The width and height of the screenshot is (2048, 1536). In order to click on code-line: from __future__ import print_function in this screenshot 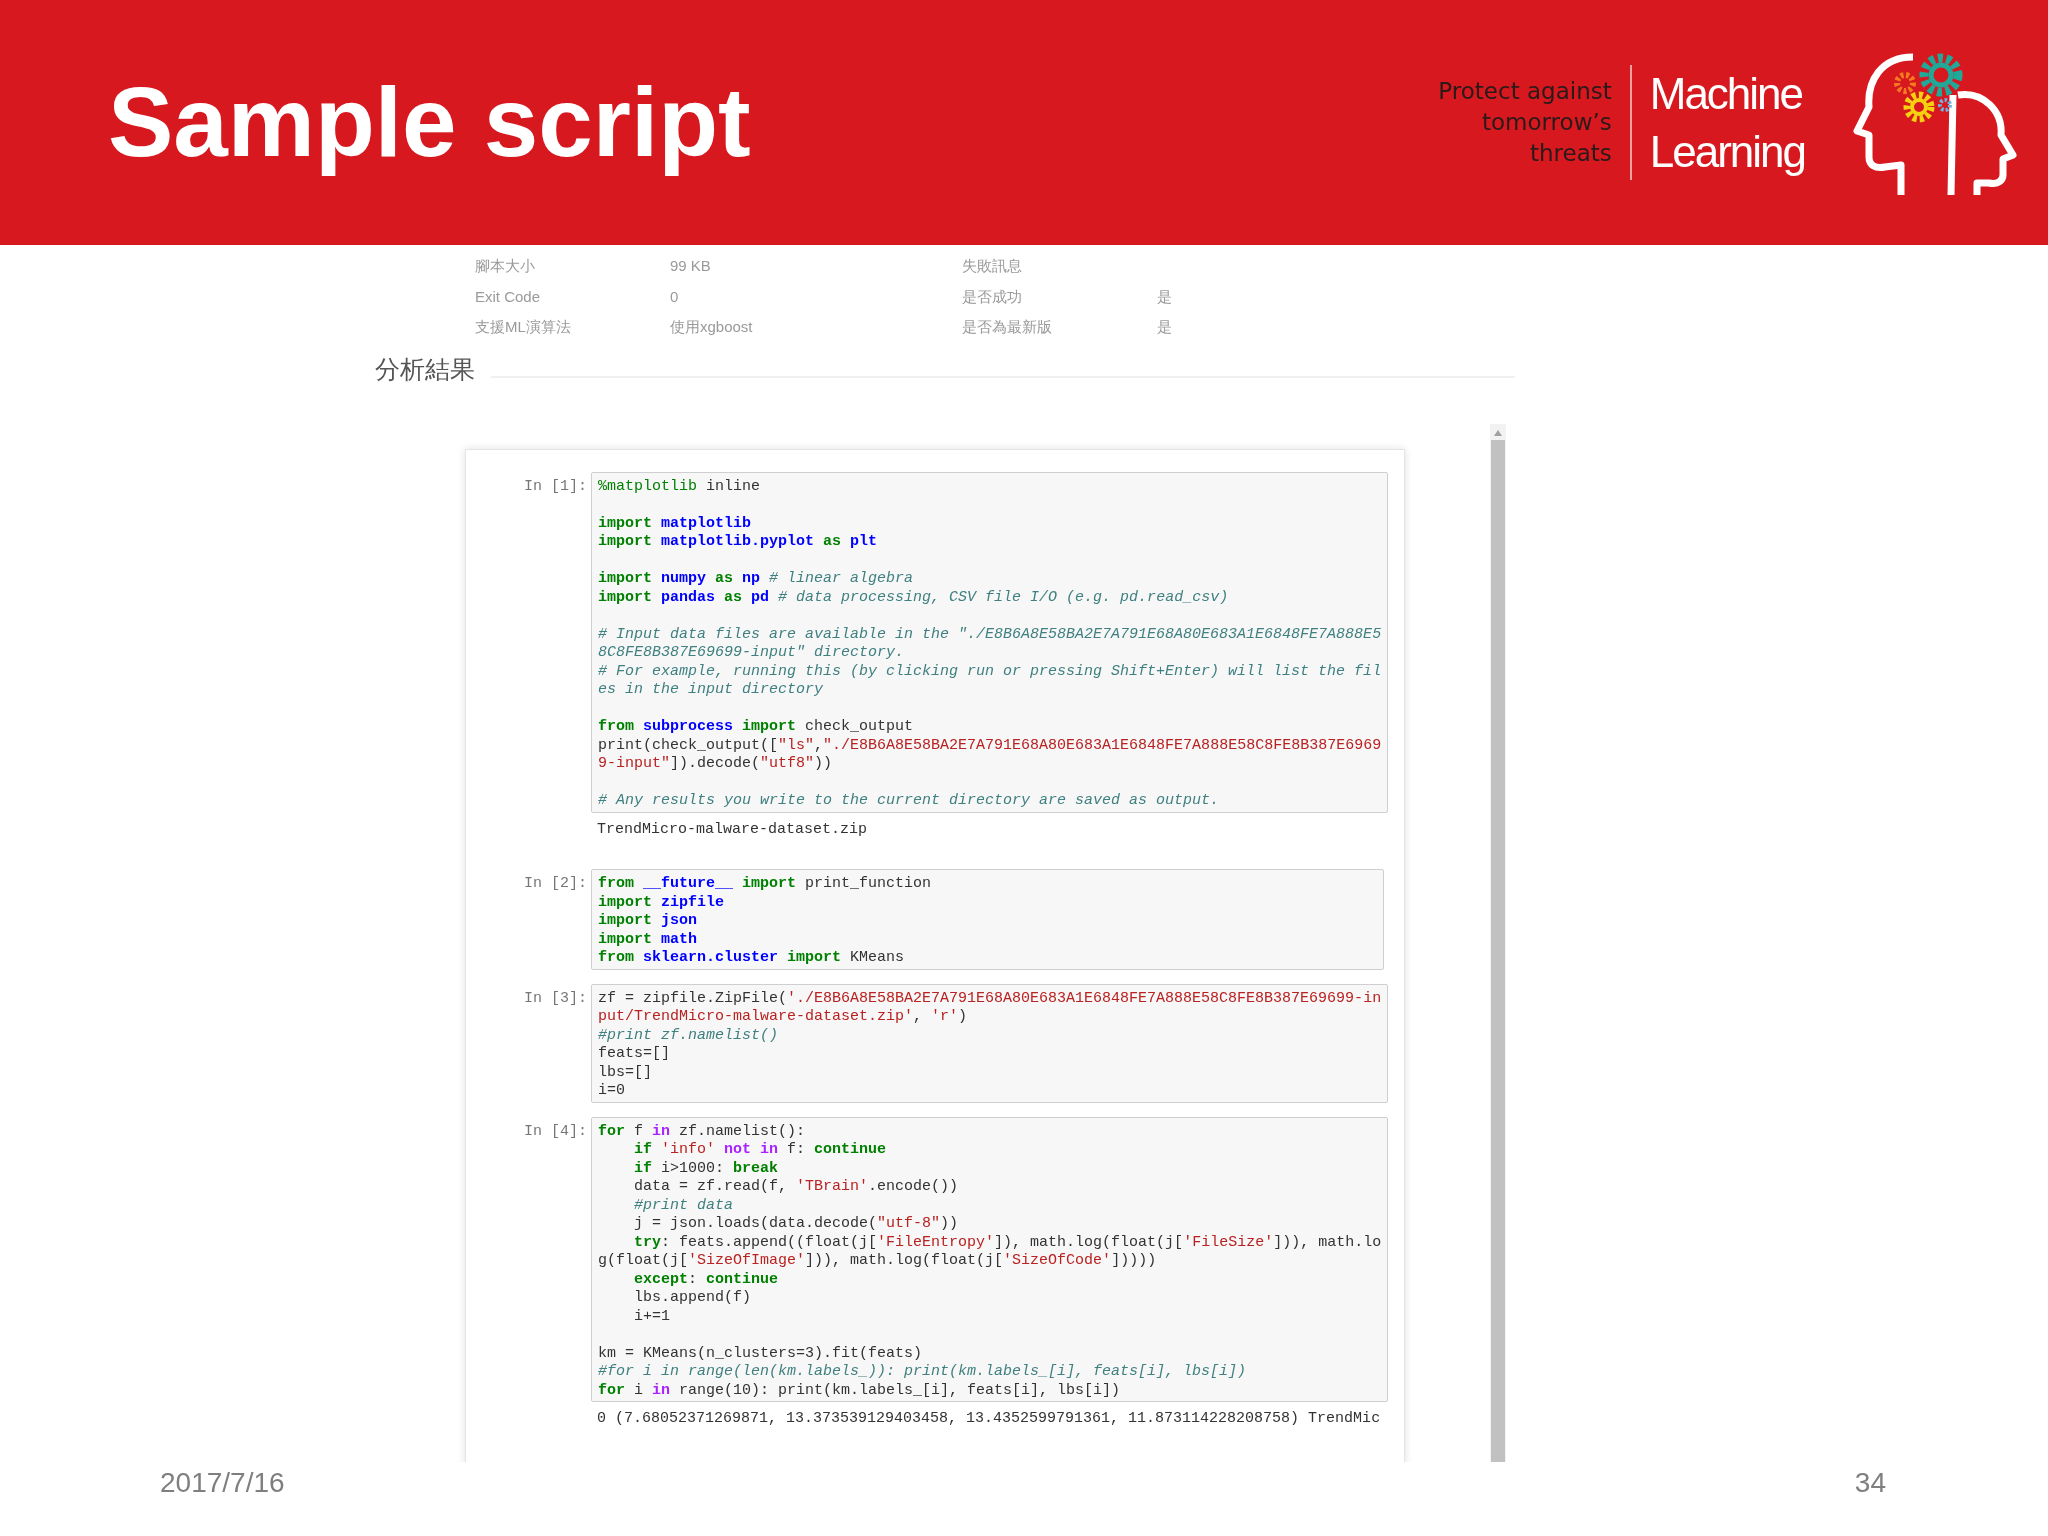, I will do `click(765, 883)`.